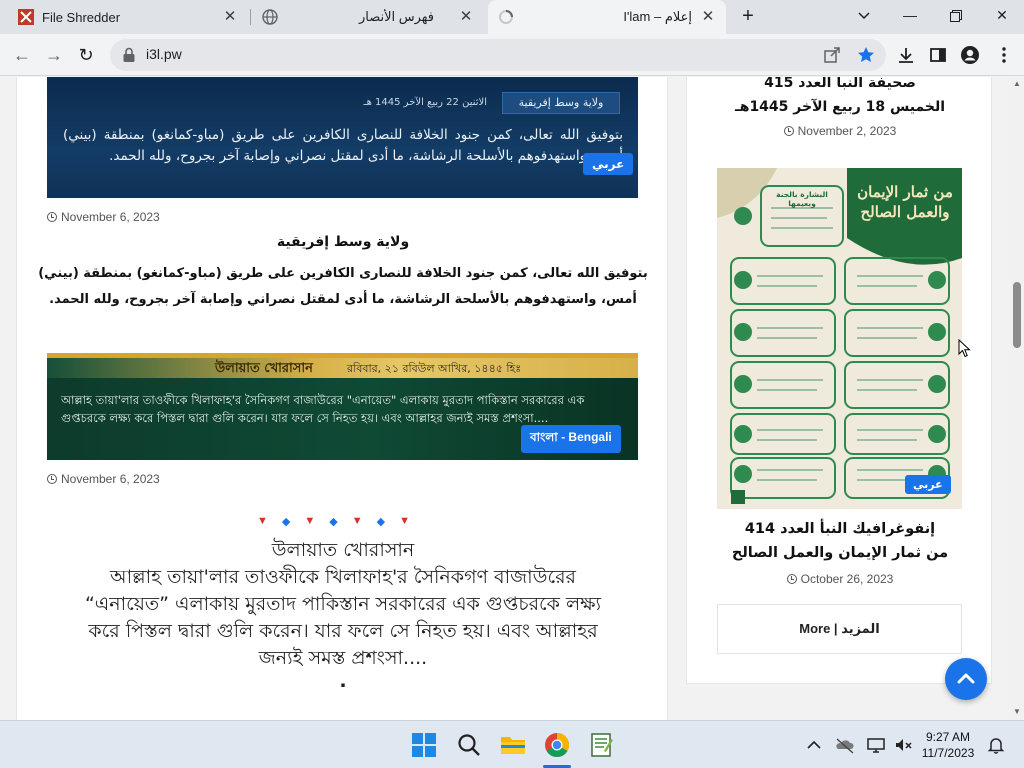  What do you see at coordinates (910, 17) in the screenshot?
I see `minimize-button: —` at bounding box center [910, 17].